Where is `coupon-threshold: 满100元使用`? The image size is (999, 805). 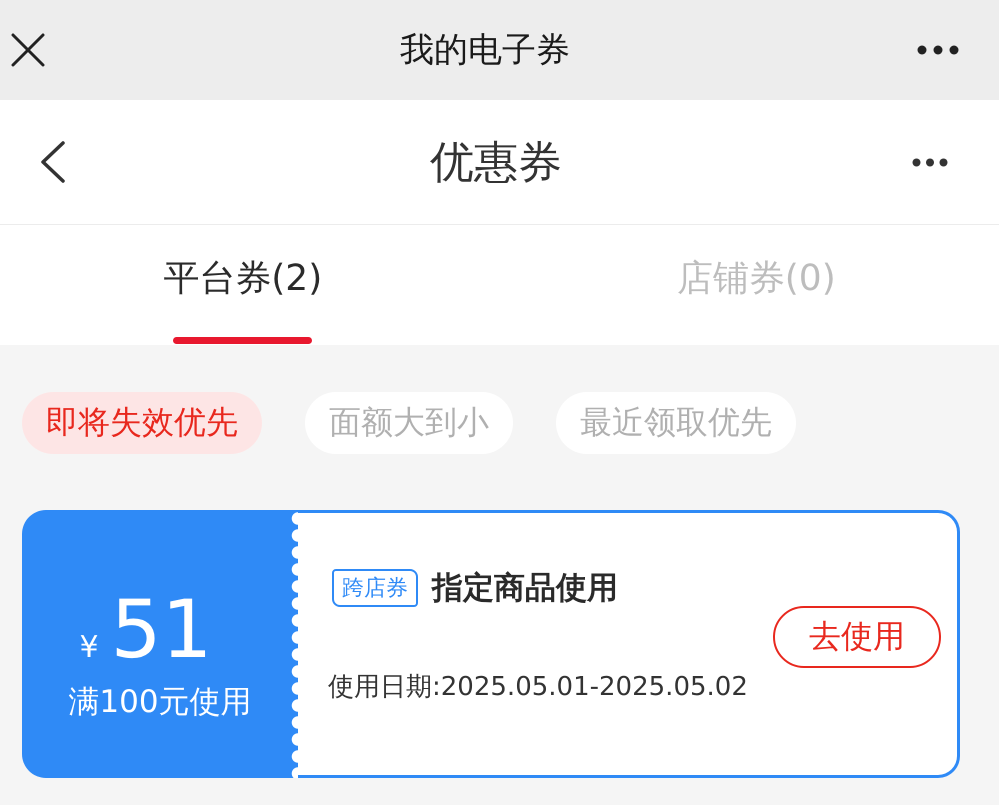
coupon-threshold: 满100元使用 is located at coordinates (160, 702).